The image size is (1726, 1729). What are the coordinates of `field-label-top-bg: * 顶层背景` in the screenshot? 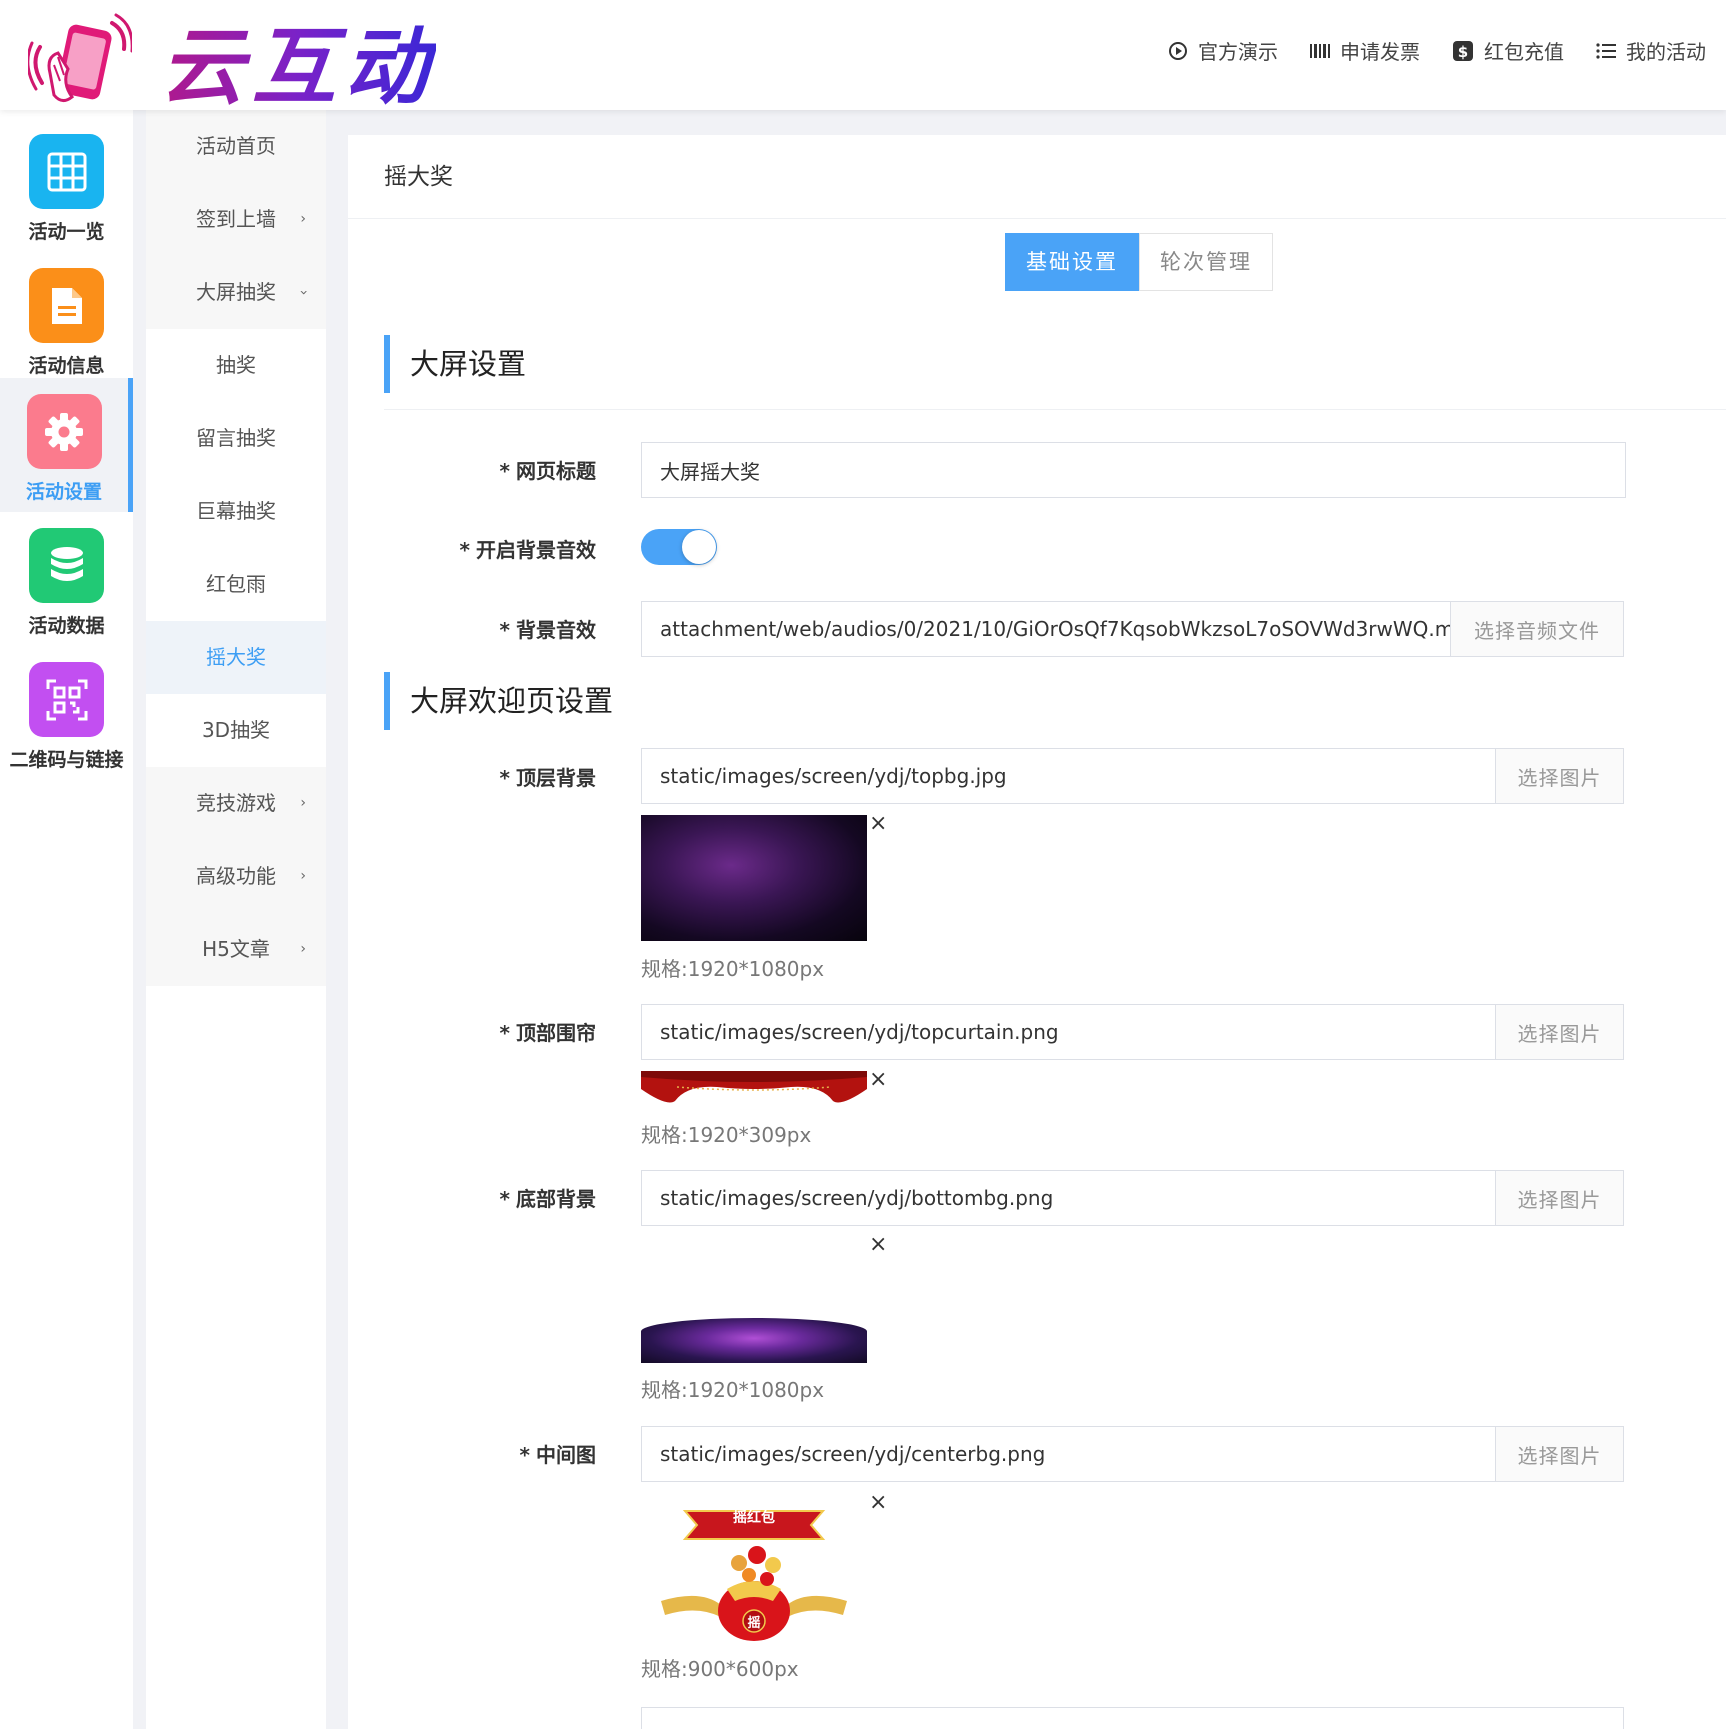 It's located at (481, 776).